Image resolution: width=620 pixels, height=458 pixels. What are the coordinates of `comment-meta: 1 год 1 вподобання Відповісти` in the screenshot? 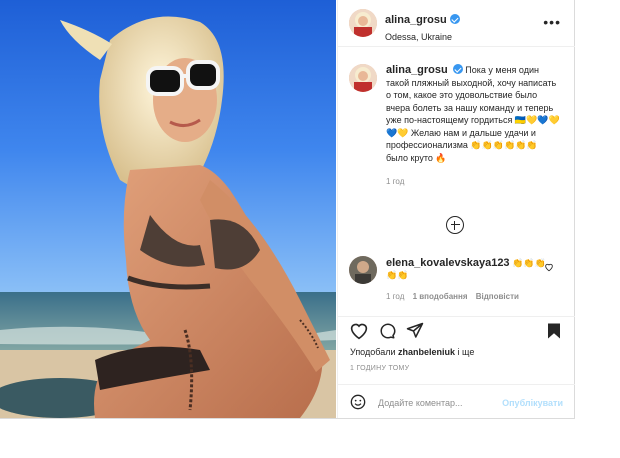 It's located at (452, 296).